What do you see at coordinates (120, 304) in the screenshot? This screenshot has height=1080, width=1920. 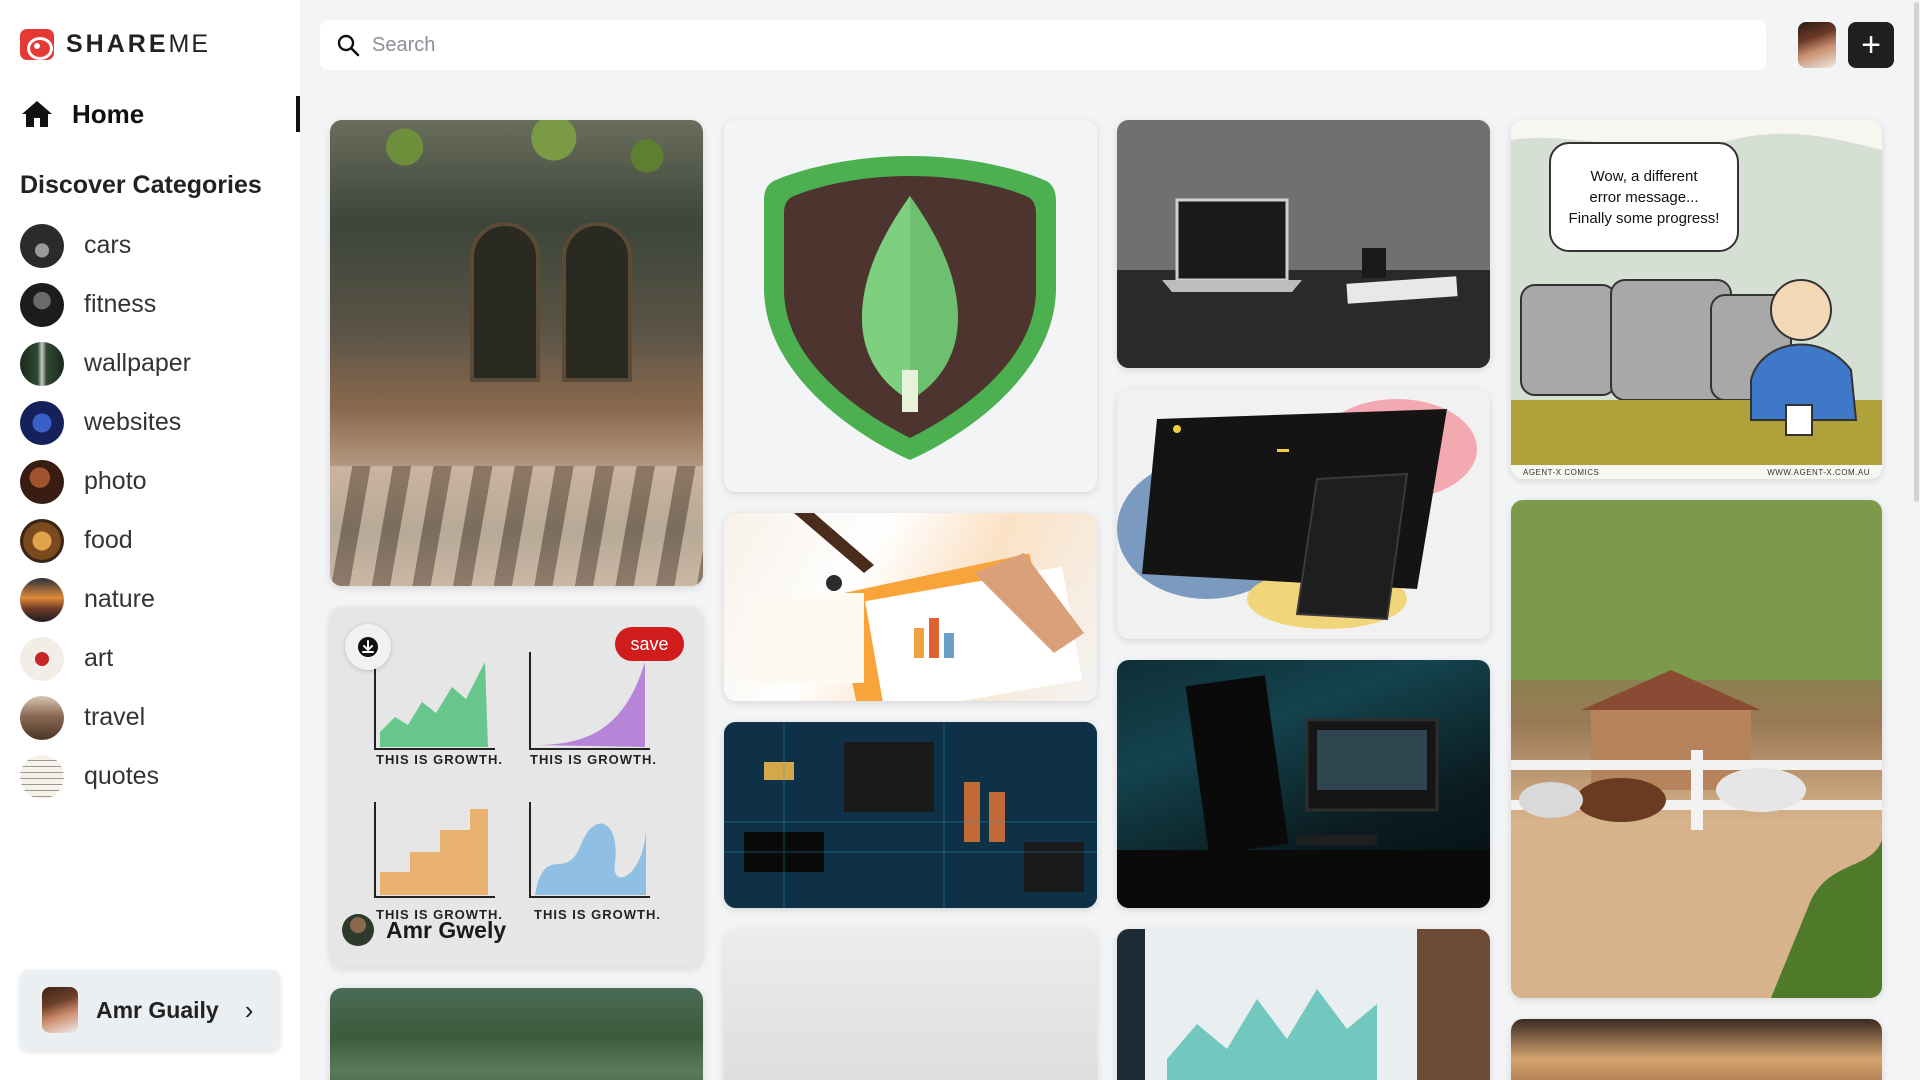 I see `category-label: fitness` at bounding box center [120, 304].